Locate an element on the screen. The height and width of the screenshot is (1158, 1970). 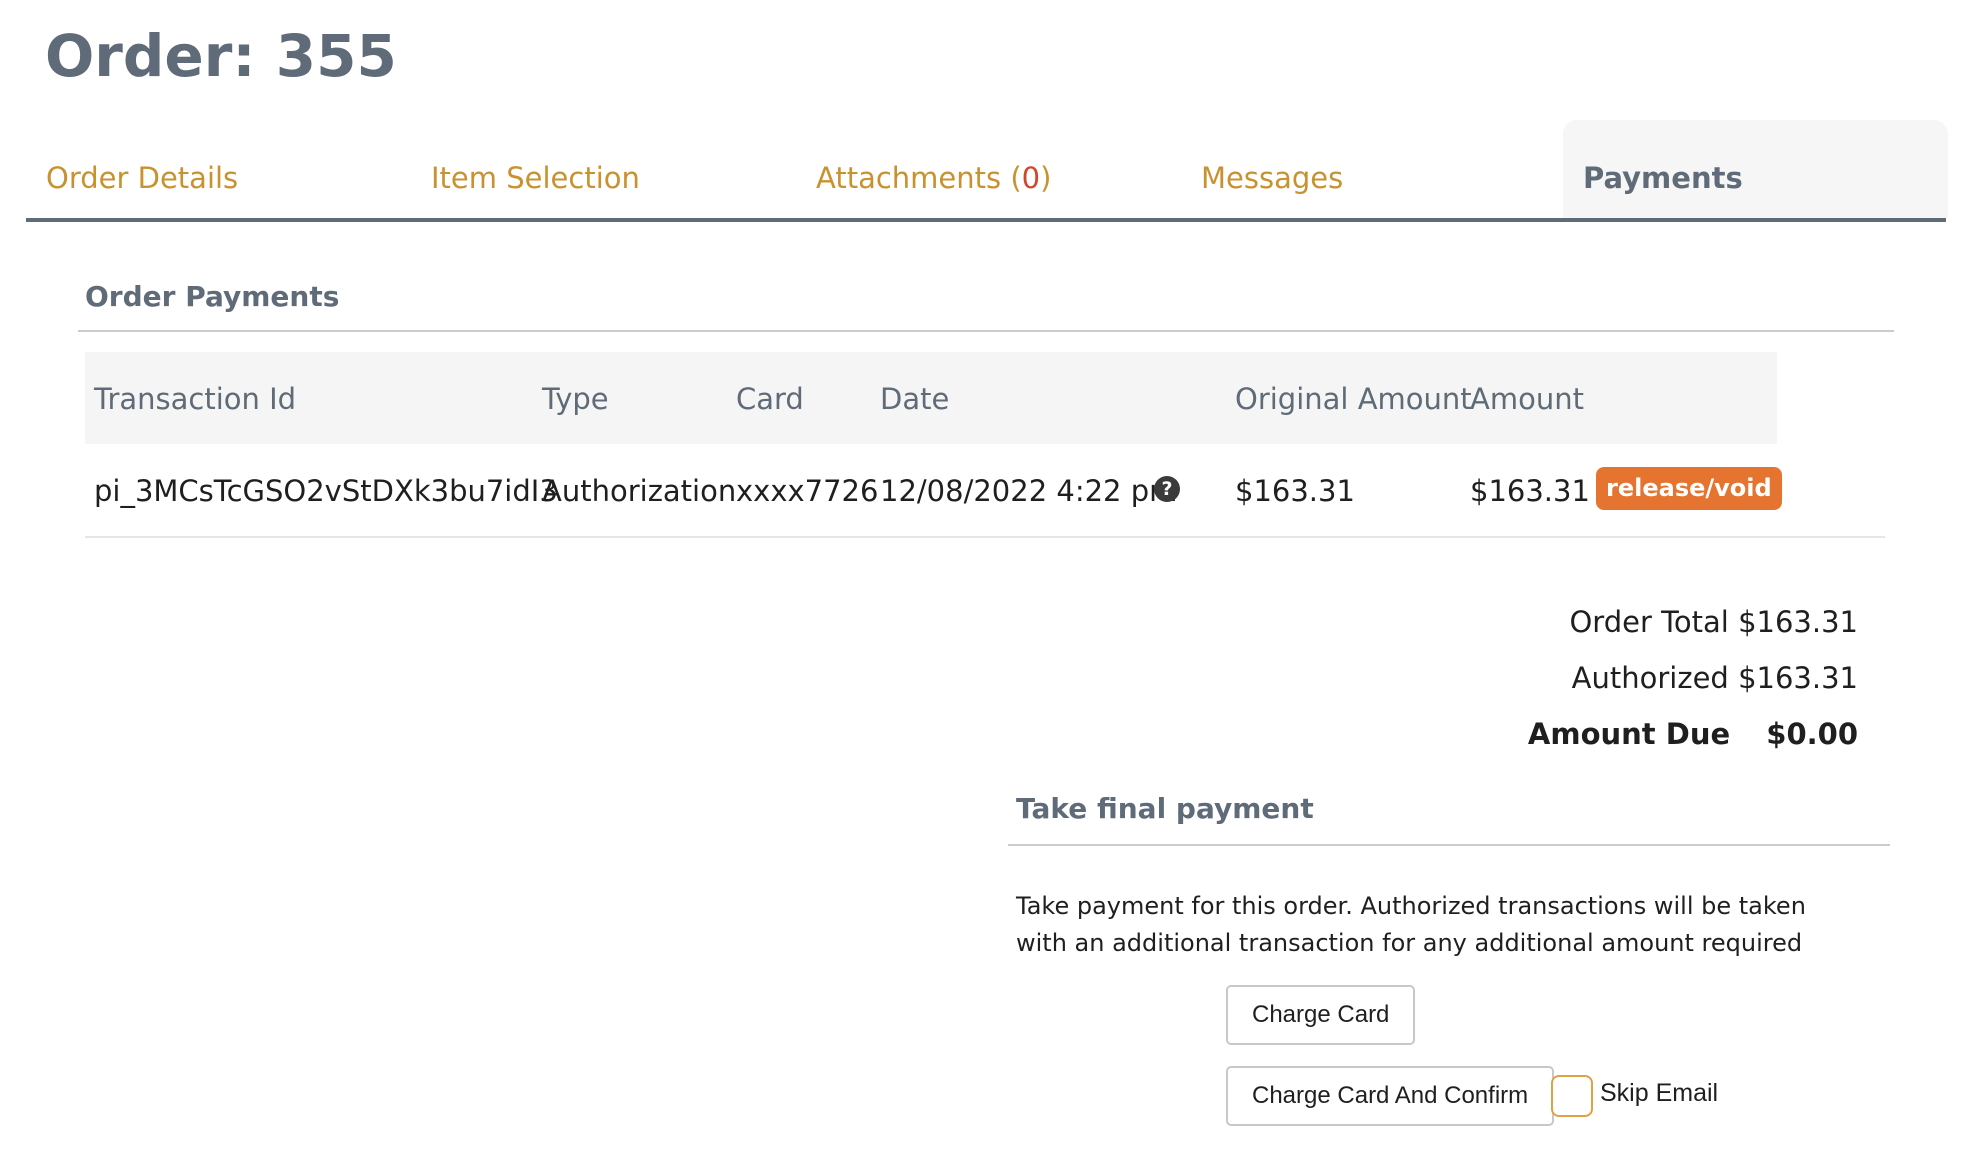
tab-label: Item Selection is located at coordinates (535, 178).